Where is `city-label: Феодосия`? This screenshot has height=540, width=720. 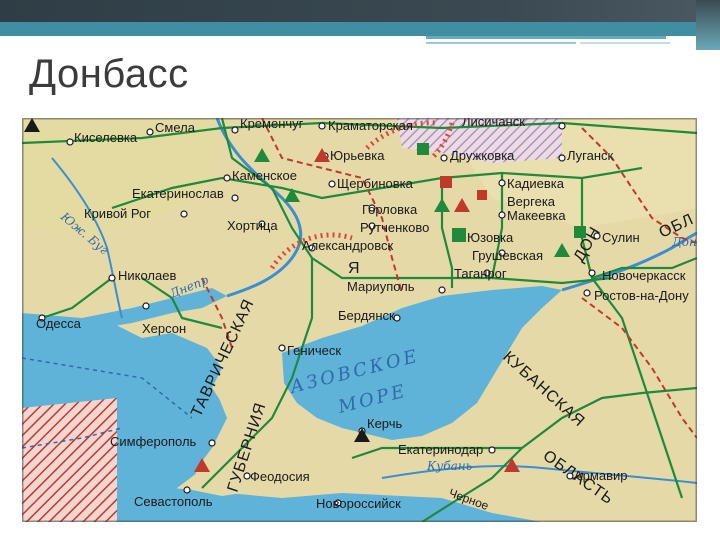 city-label: Феодосия is located at coordinates (280, 476).